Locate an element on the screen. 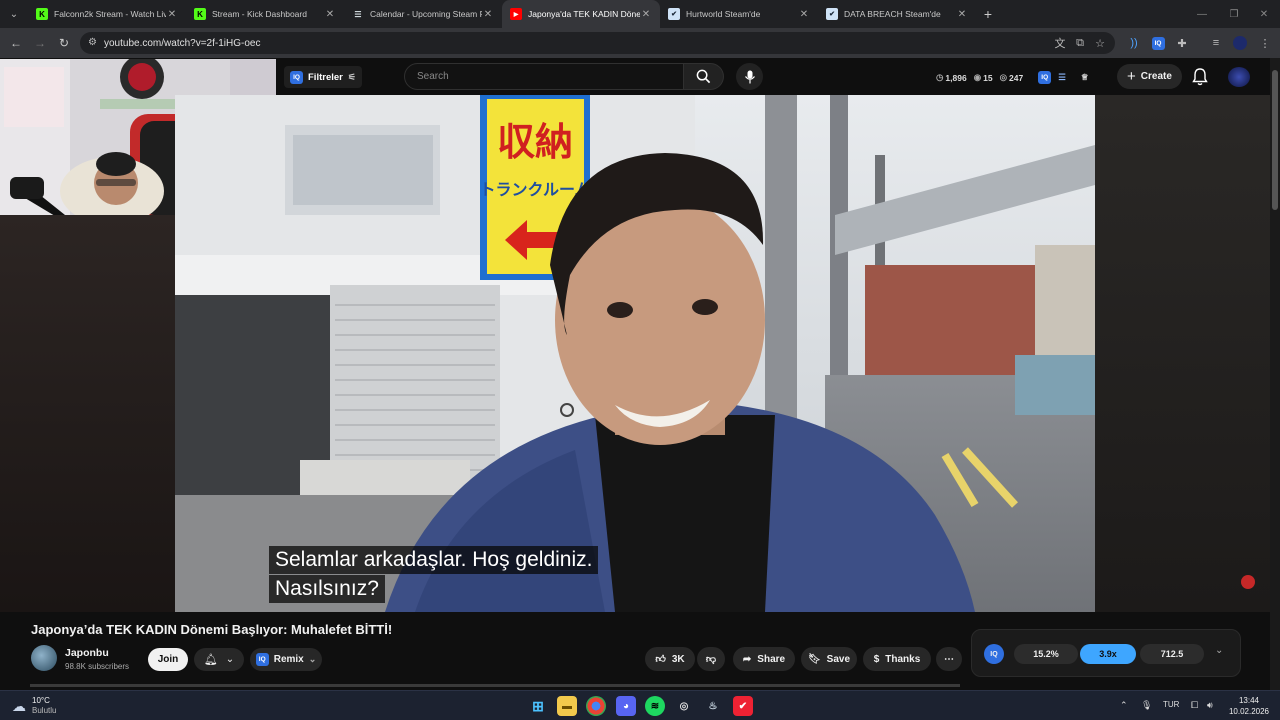 This screenshot has height=720, width=1280. network-icon: ⧠ is located at coordinates (1194, 705).